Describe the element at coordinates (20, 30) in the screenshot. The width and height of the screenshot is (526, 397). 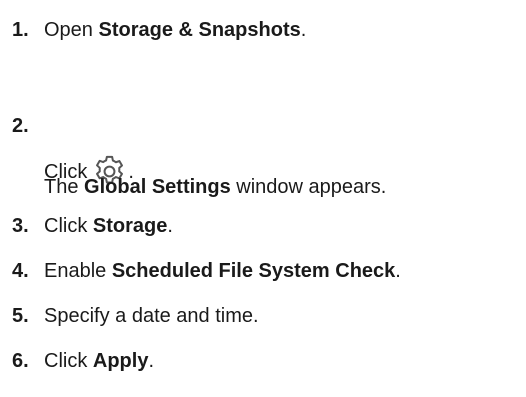
I see `step-number: 1.` at that location.